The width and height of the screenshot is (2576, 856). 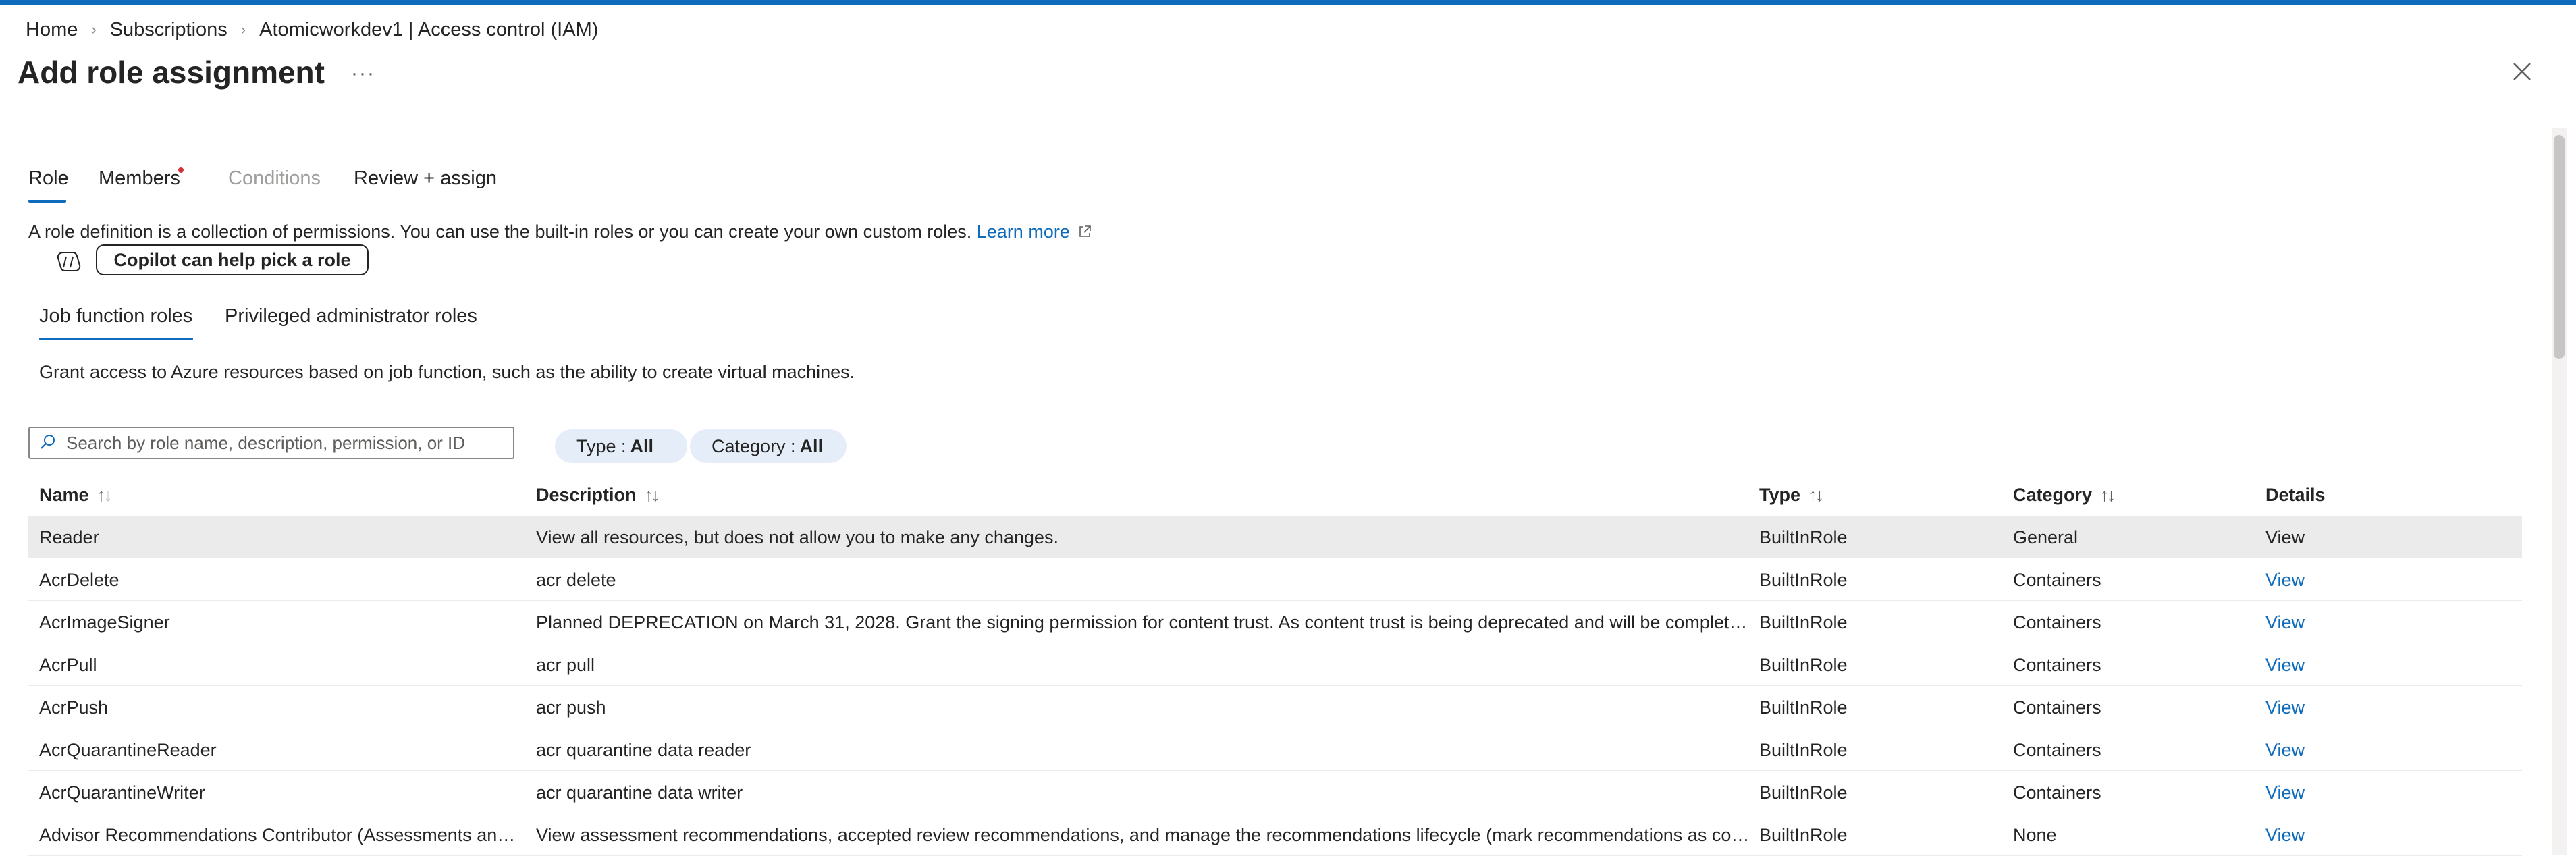 What do you see at coordinates (168, 30) in the screenshot?
I see `breadcrumb-subscriptions: Subscriptions` at bounding box center [168, 30].